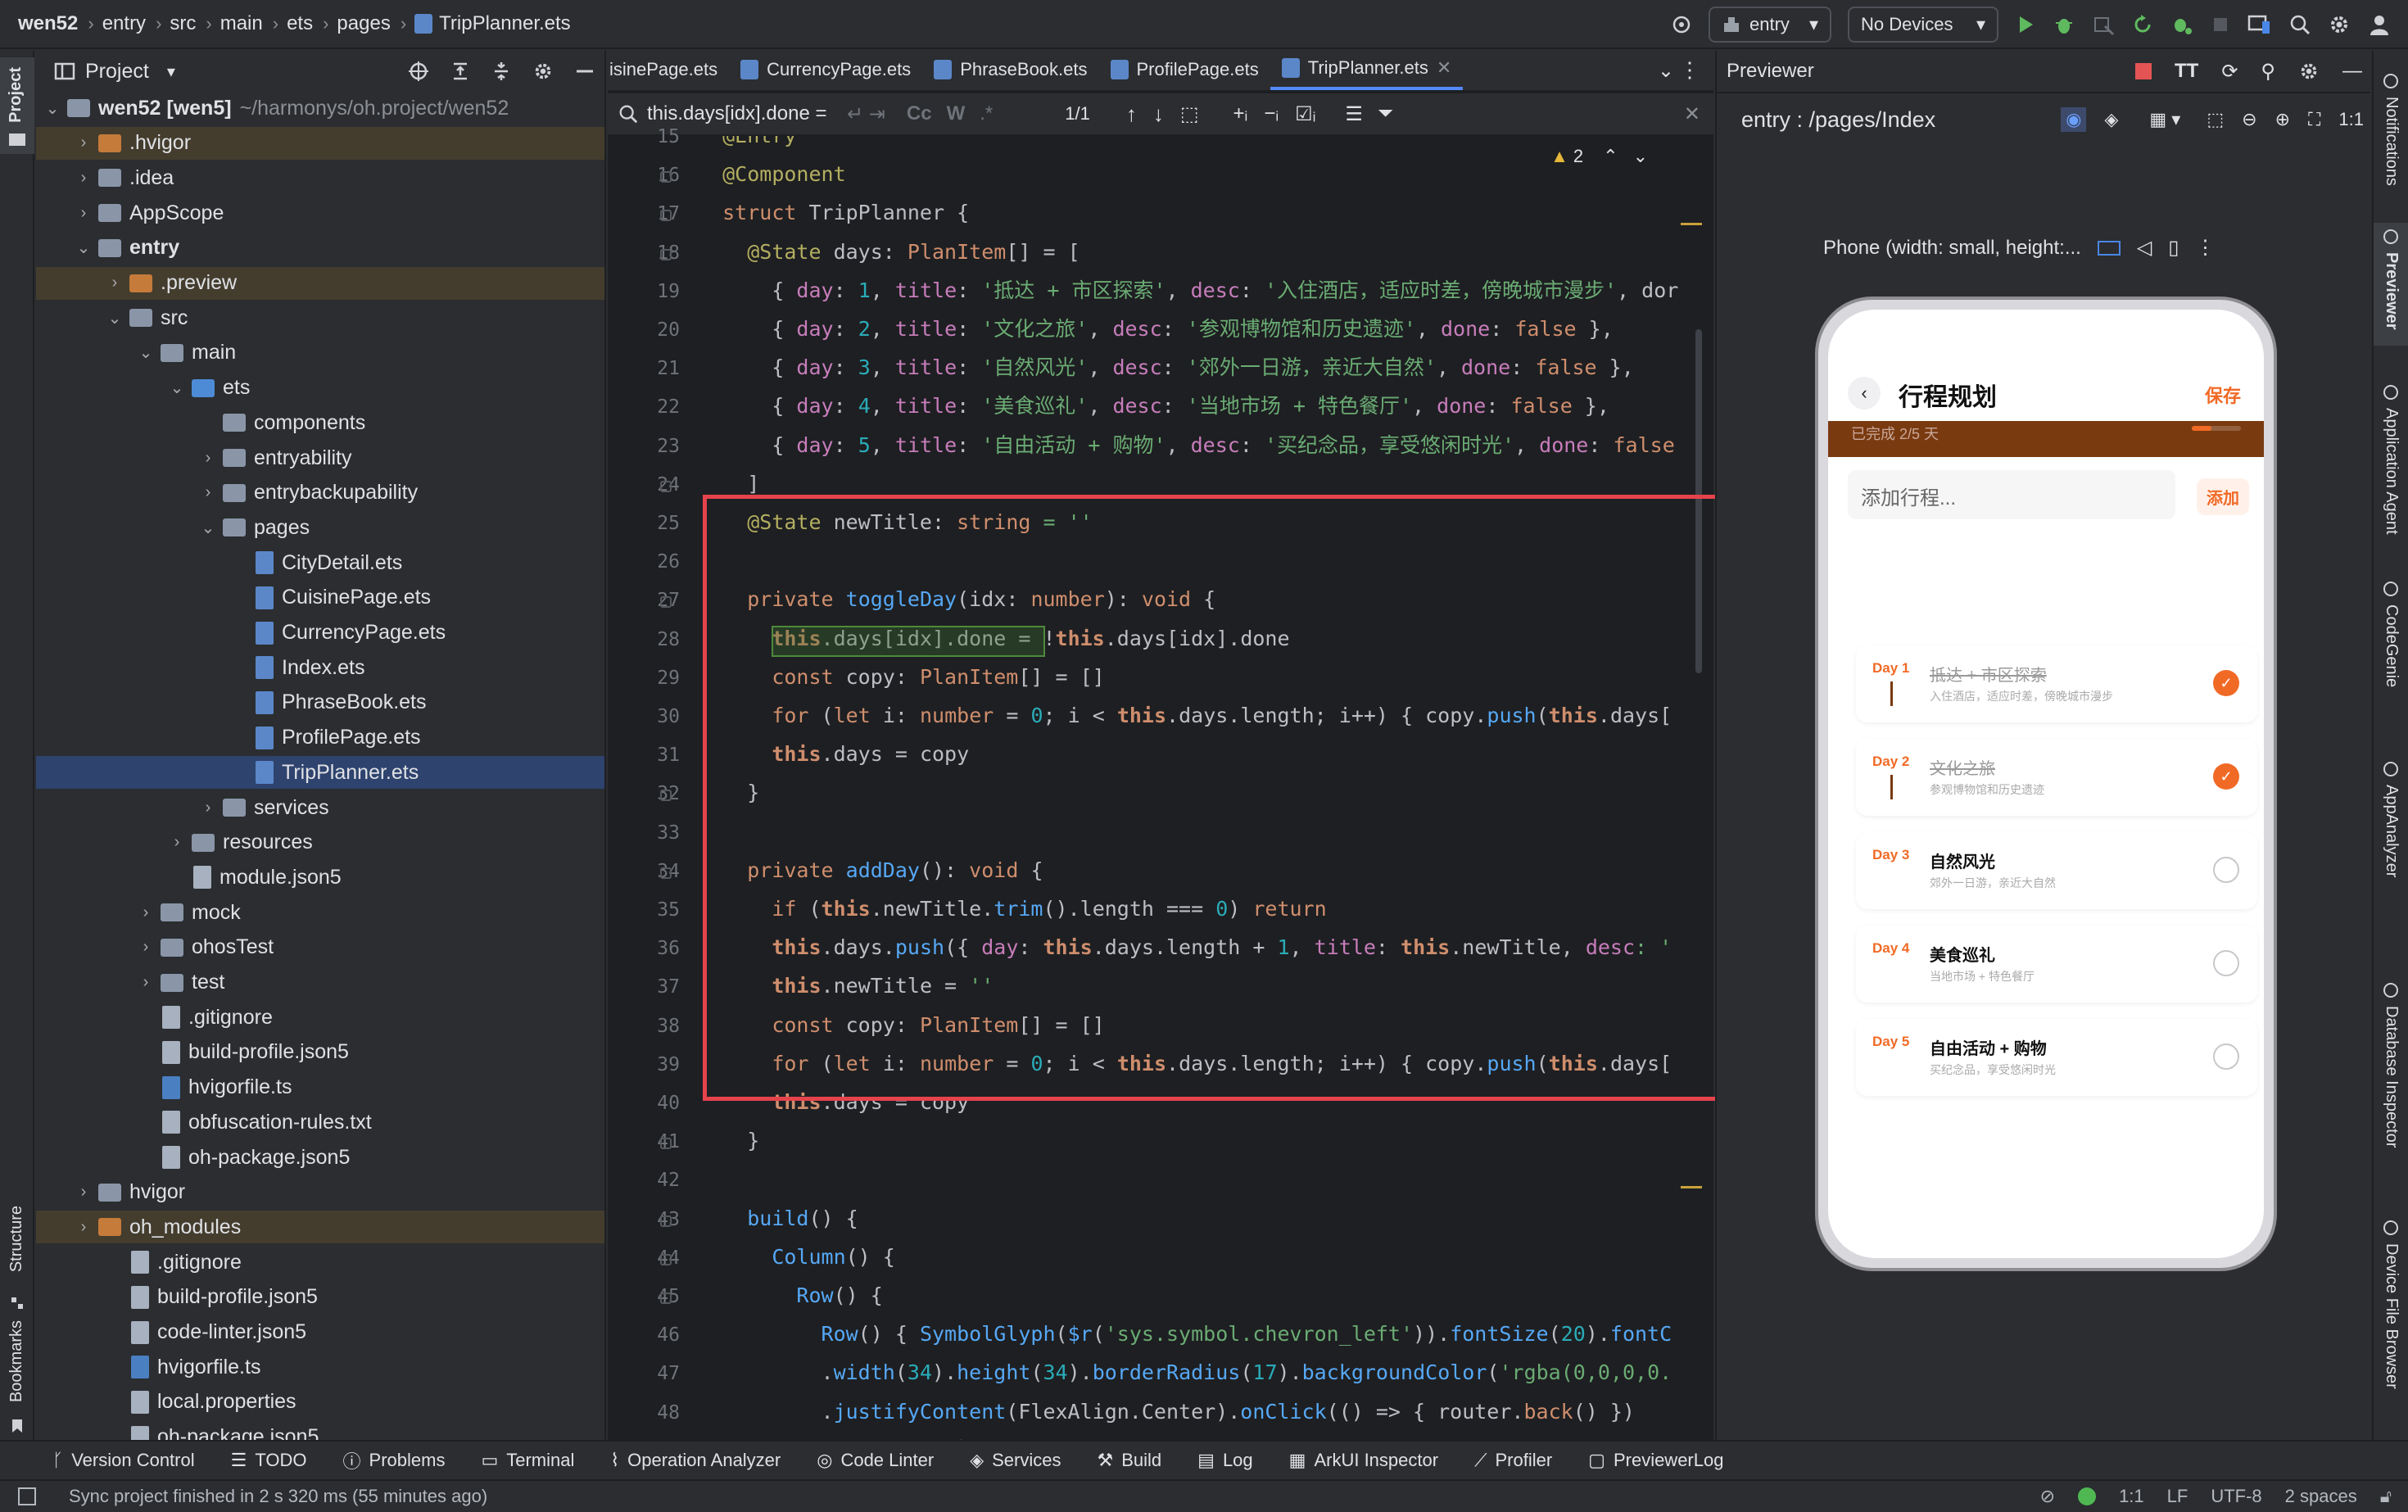 Image resolution: width=2408 pixels, height=1512 pixels. What do you see at coordinates (2056, 871) in the screenshot?
I see `day-card: Day 3 自然风光 郊外一日游，亲近大自然` at bounding box center [2056, 871].